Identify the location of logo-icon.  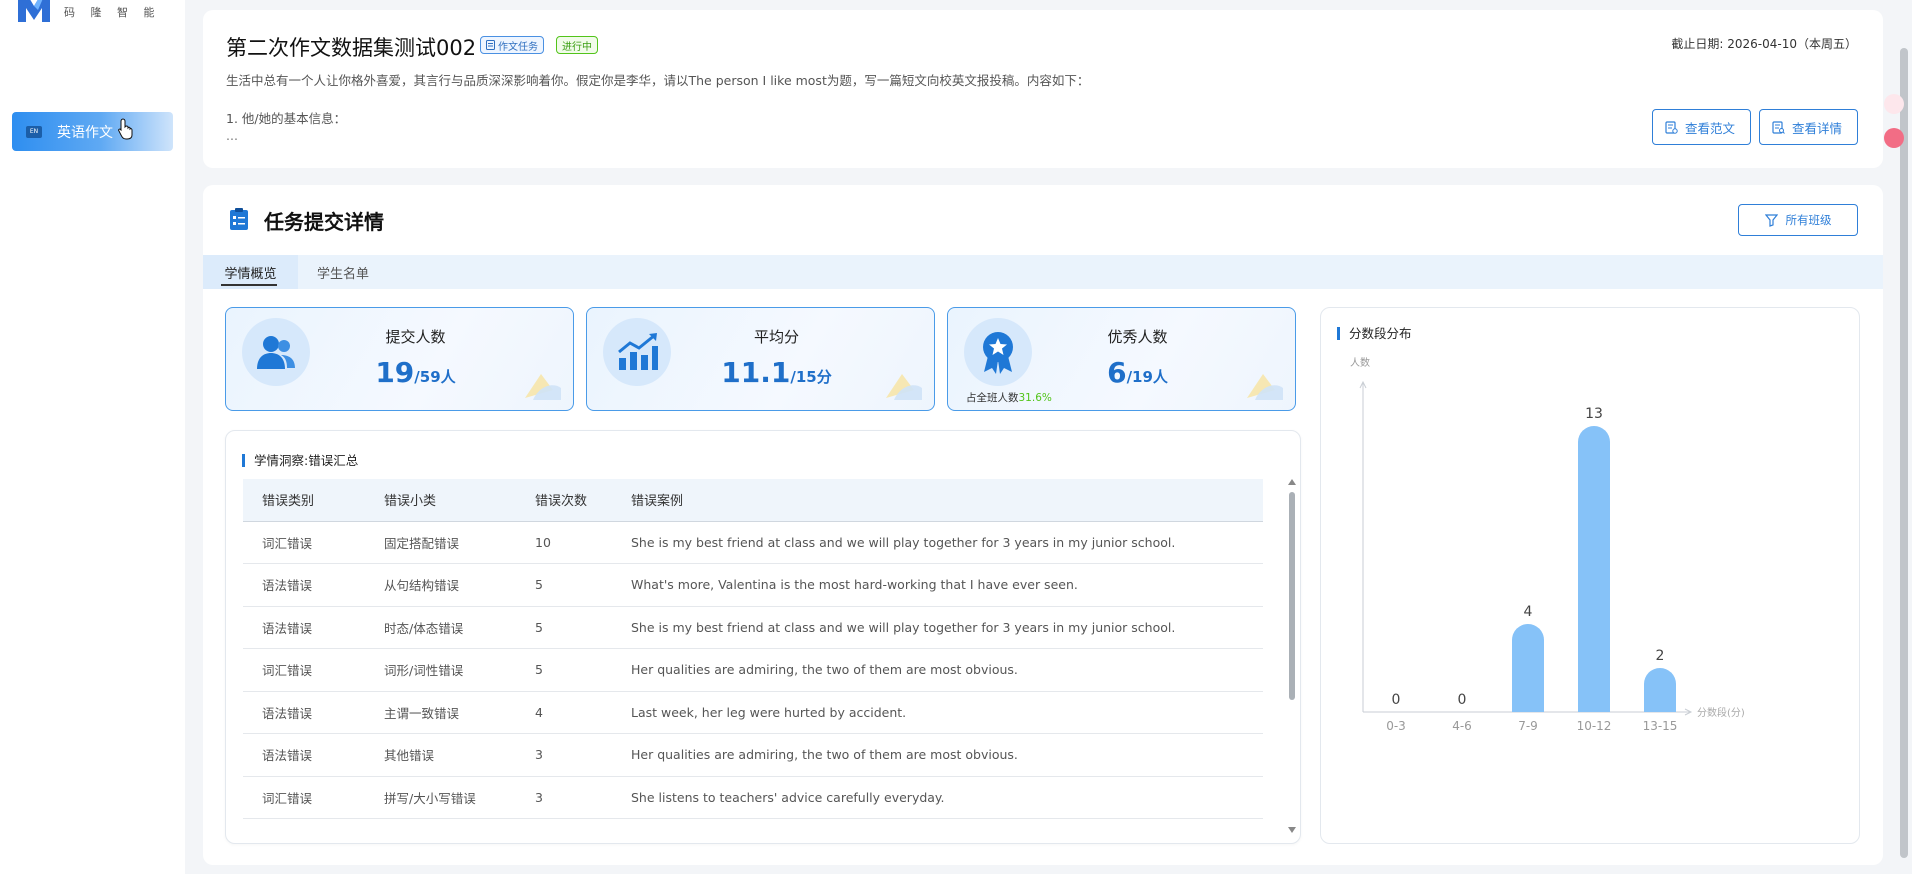
(34, 11).